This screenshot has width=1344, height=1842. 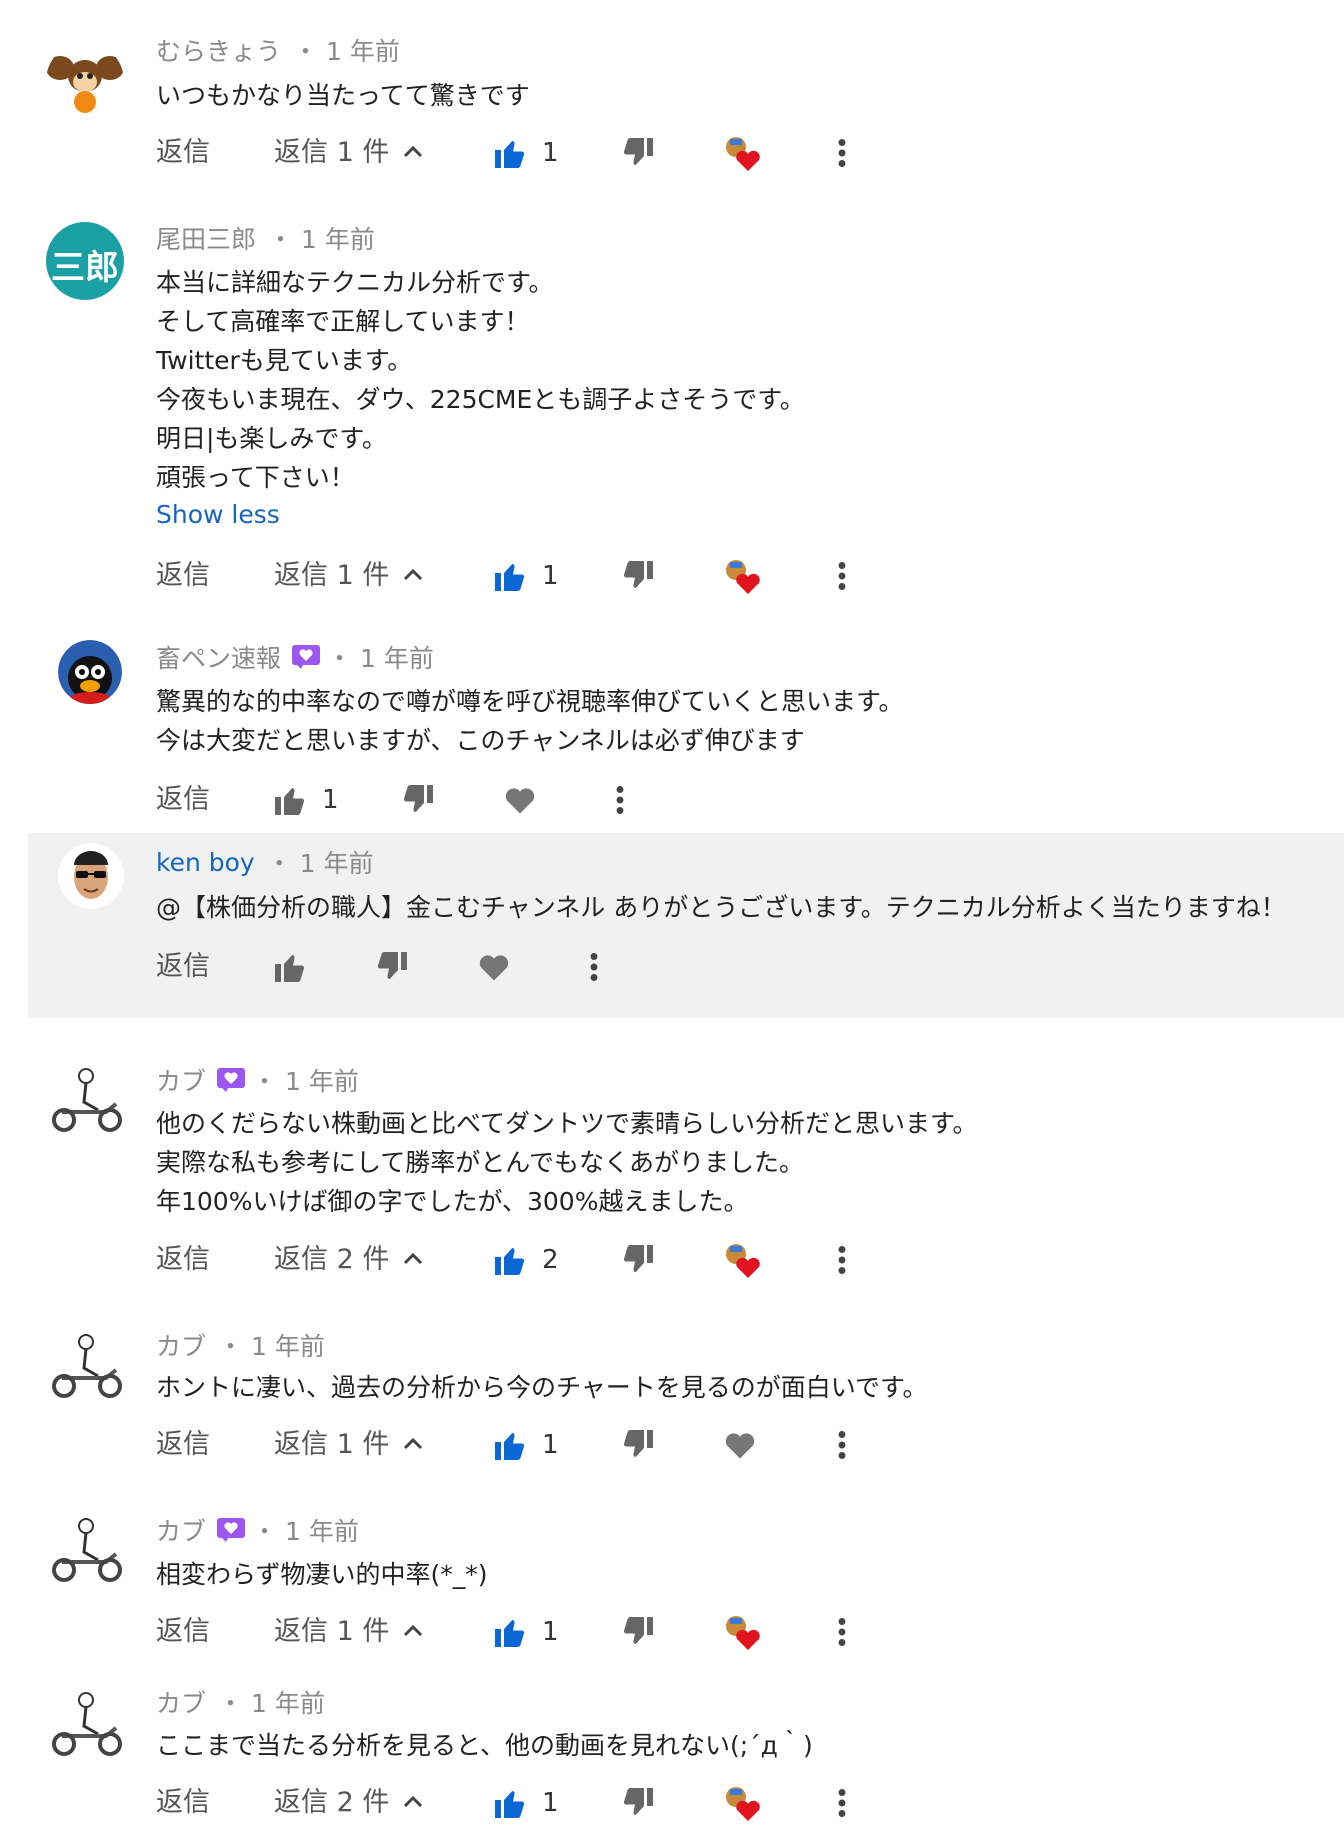 I want to click on show-less-link: Show less, so click(x=218, y=514).